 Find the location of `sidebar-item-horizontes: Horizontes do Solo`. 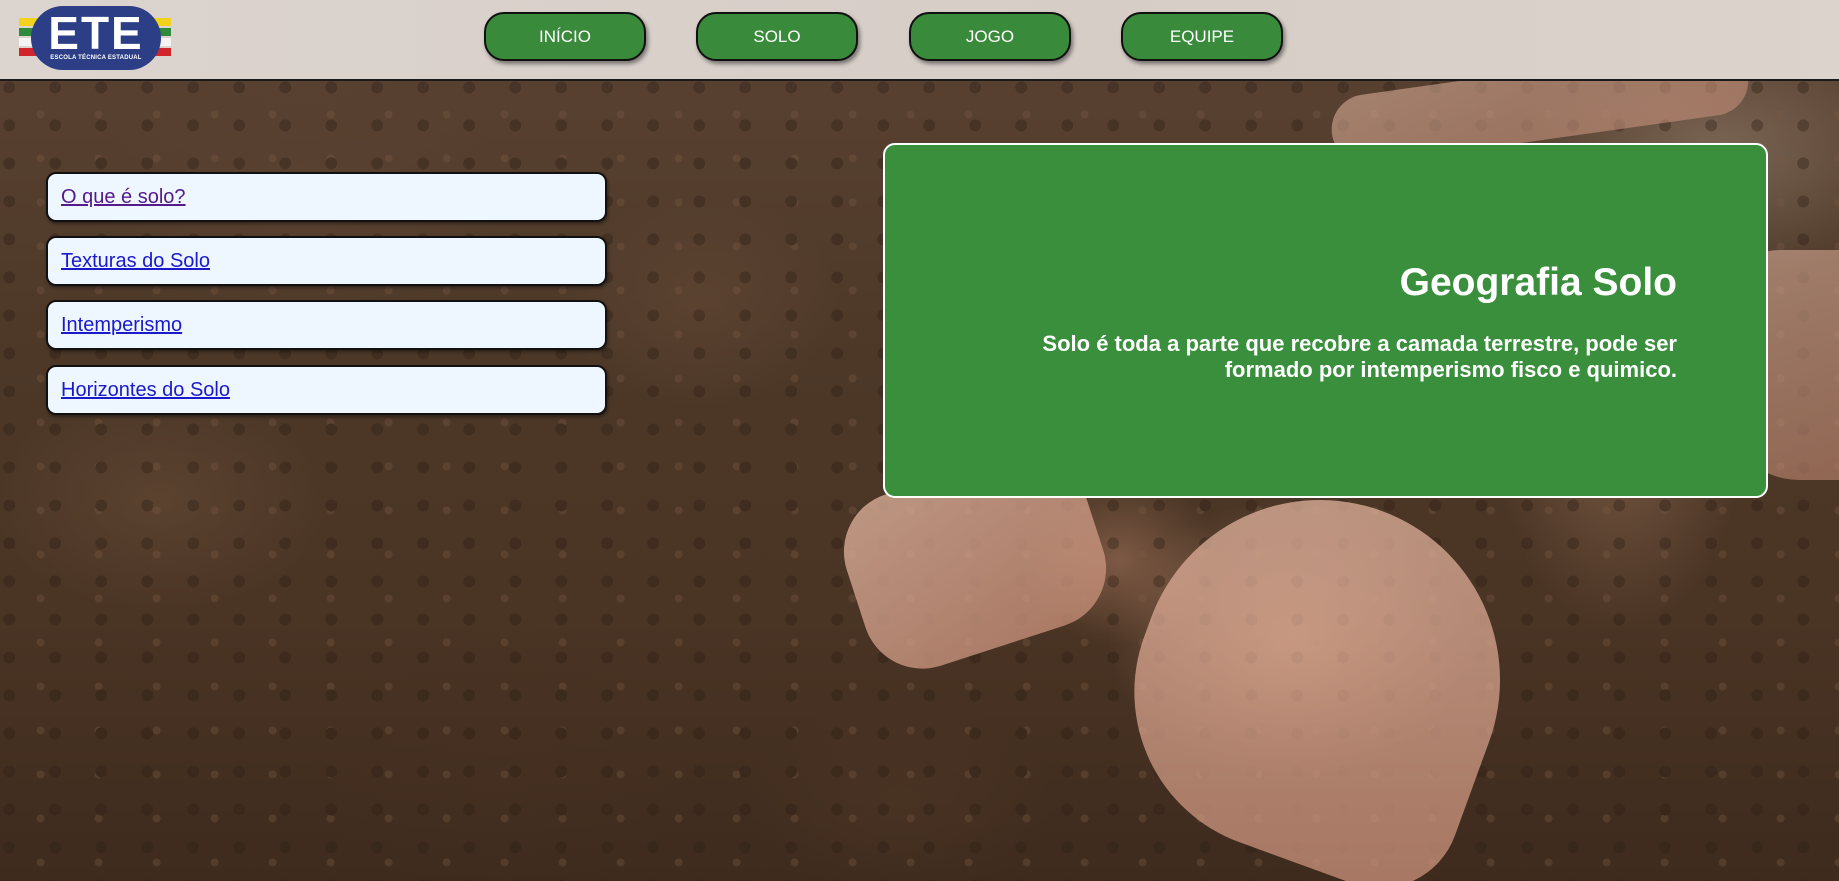

sidebar-item-horizontes: Horizontes do Solo is located at coordinates (326, 390).